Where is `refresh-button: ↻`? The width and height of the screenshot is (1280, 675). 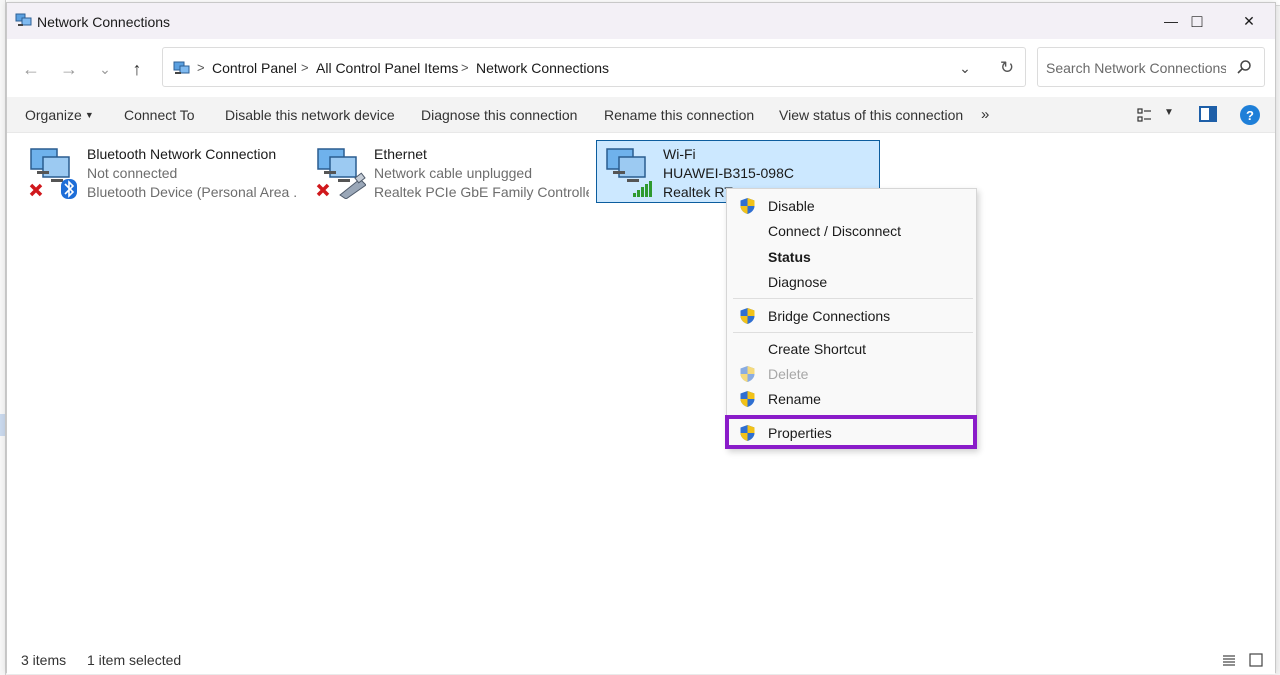 refresh-button: ↻ is located at coordinates (1007, 68).